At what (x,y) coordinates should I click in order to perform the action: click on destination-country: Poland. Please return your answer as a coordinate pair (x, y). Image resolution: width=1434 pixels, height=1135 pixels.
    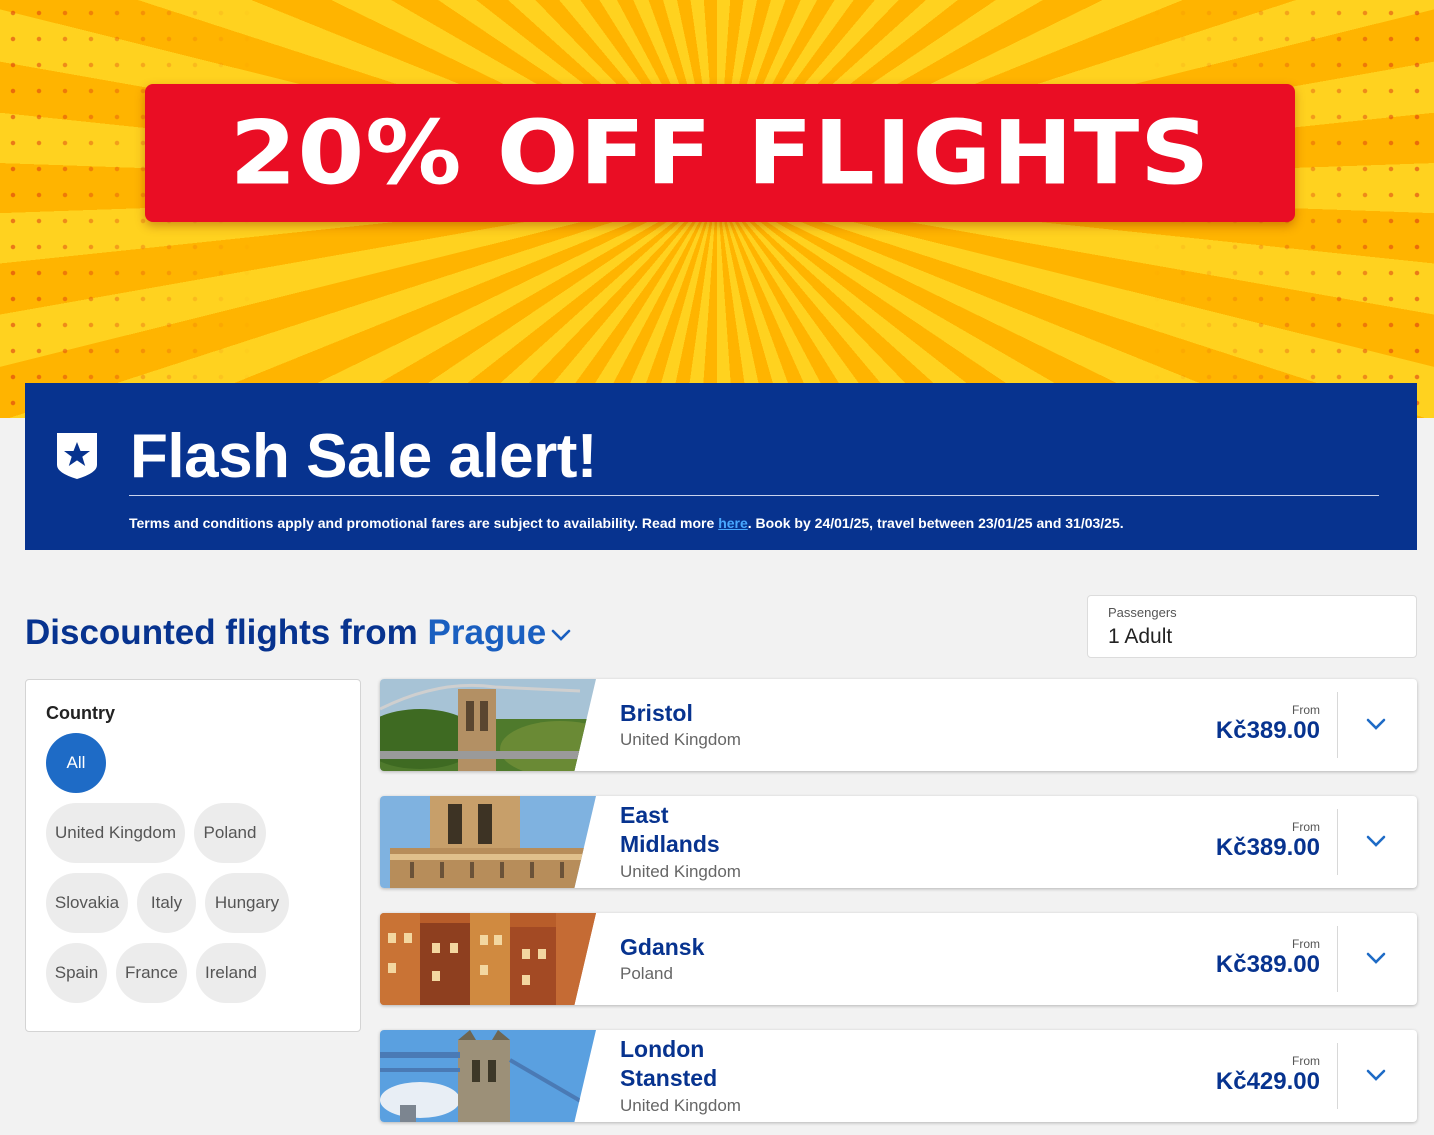
    Looking at the image, I should click on (646, 973).